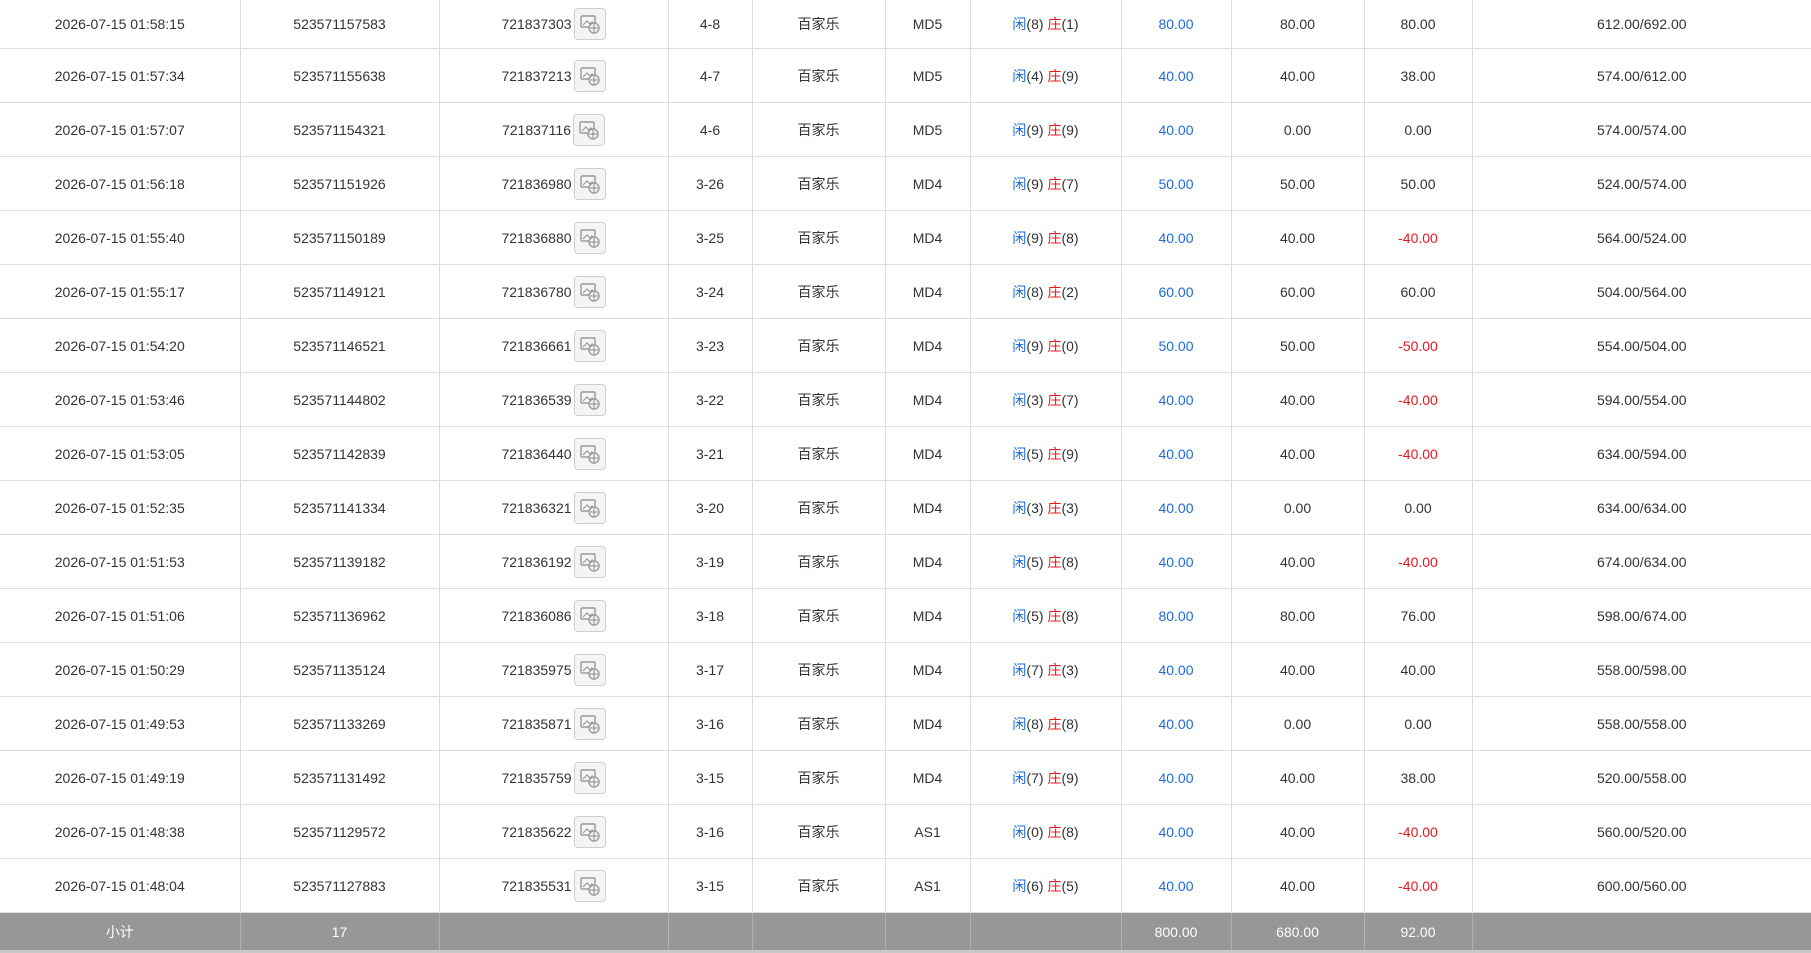 The width and height of the screenshot is (1811, 953). I want to click on balance-change: 554.00/504.00, so click(1641, 345).